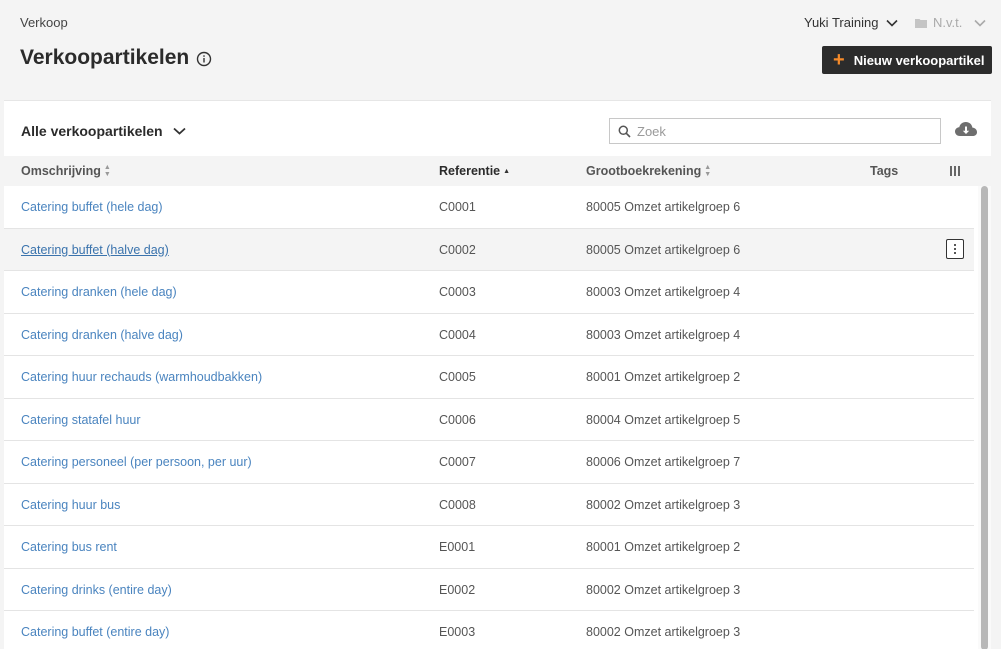 The height and width of the screenshot is (649, 1001). Describe the element at coordinates (921, 23) in the screenshot. I see `folder-icon` at that location.